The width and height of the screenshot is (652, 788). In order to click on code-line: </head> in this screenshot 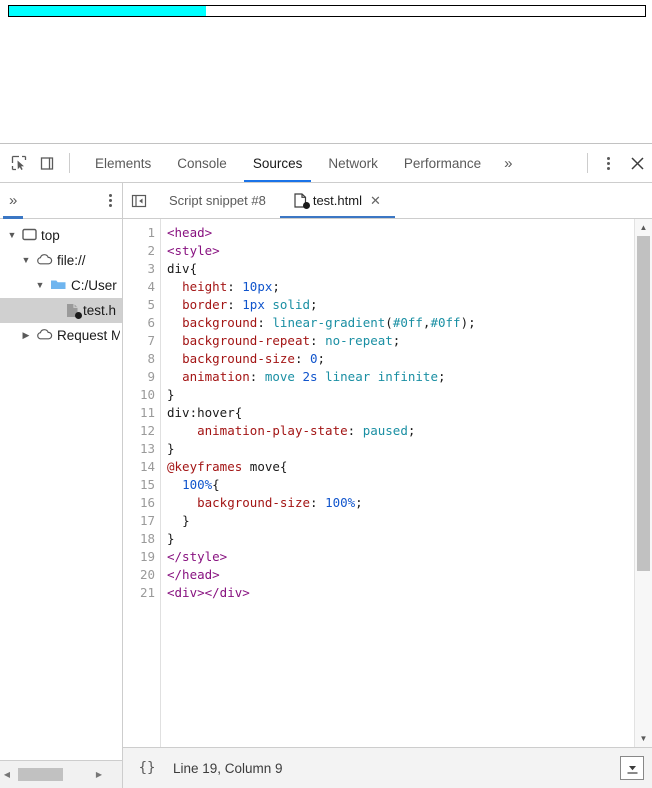, I will do `click(400, 575)`.